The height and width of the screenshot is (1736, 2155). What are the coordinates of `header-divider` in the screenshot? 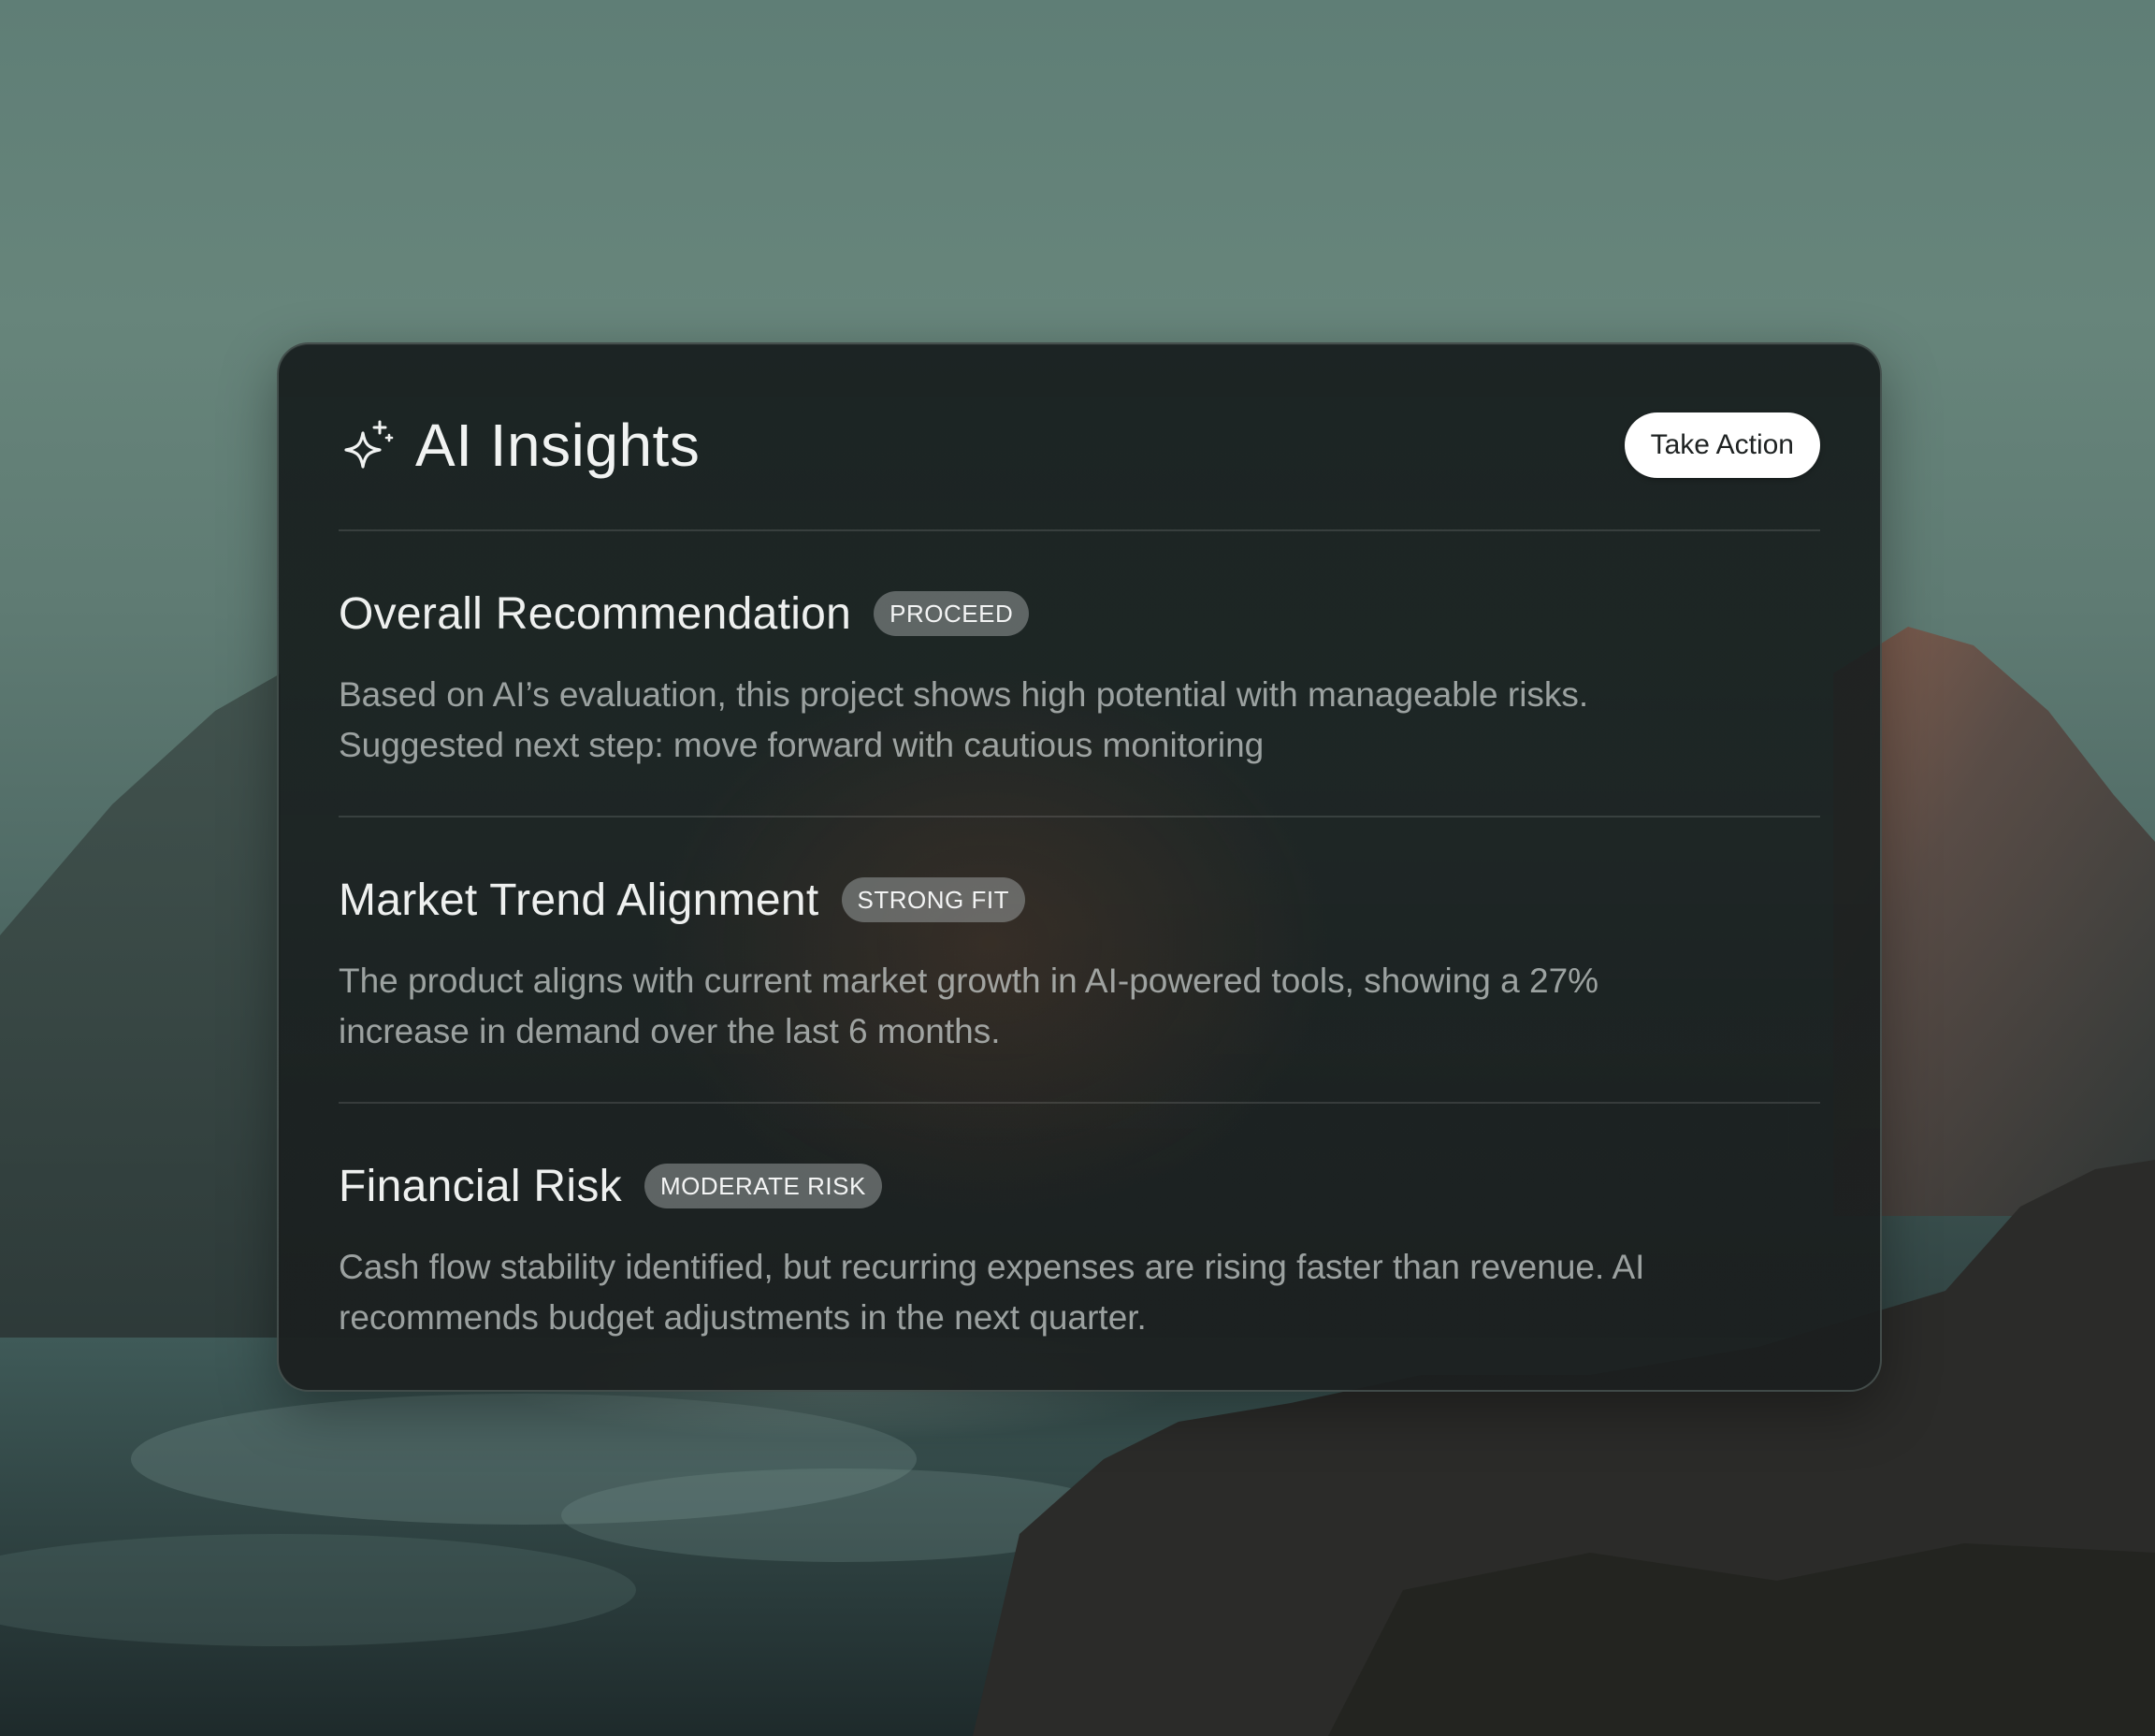 It's located at (1080, 530).